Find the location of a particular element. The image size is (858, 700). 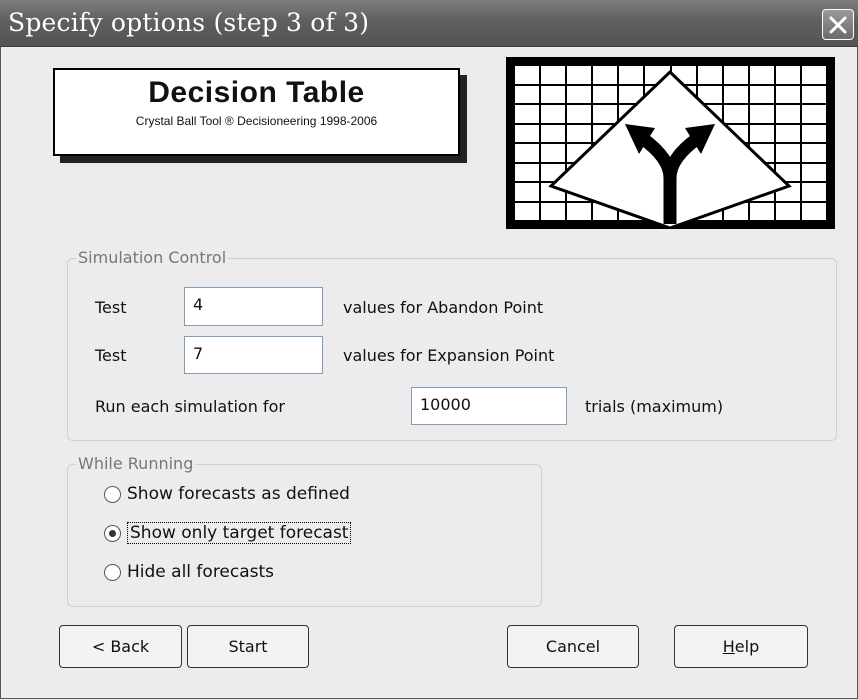

title-bar: Specify options (step 3 of 3) is located at coordinates (429, 23).